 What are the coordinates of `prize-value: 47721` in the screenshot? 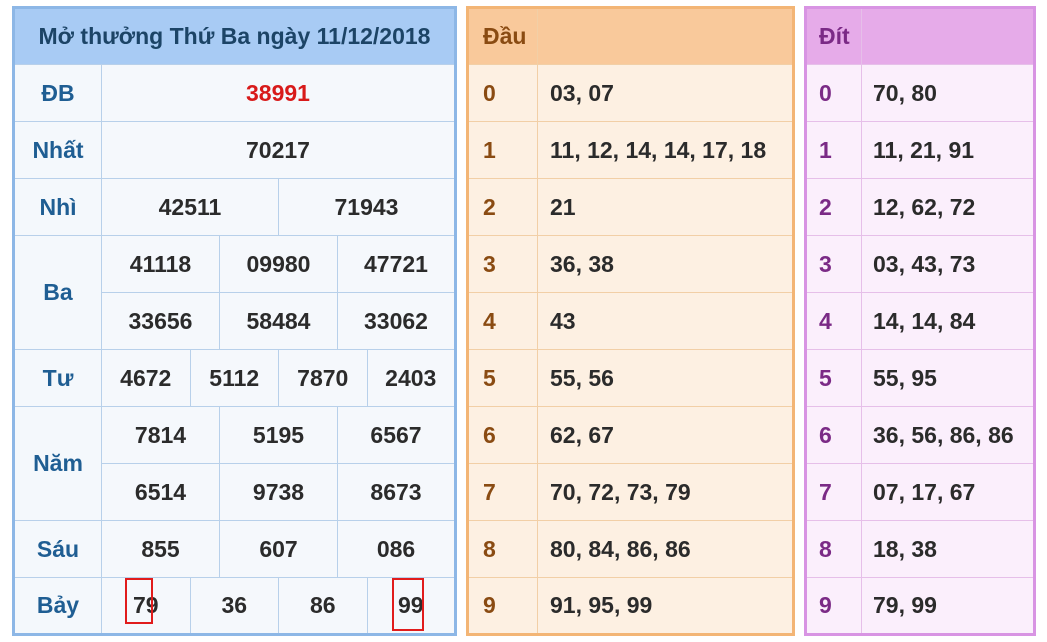 It's located at (396, 264).